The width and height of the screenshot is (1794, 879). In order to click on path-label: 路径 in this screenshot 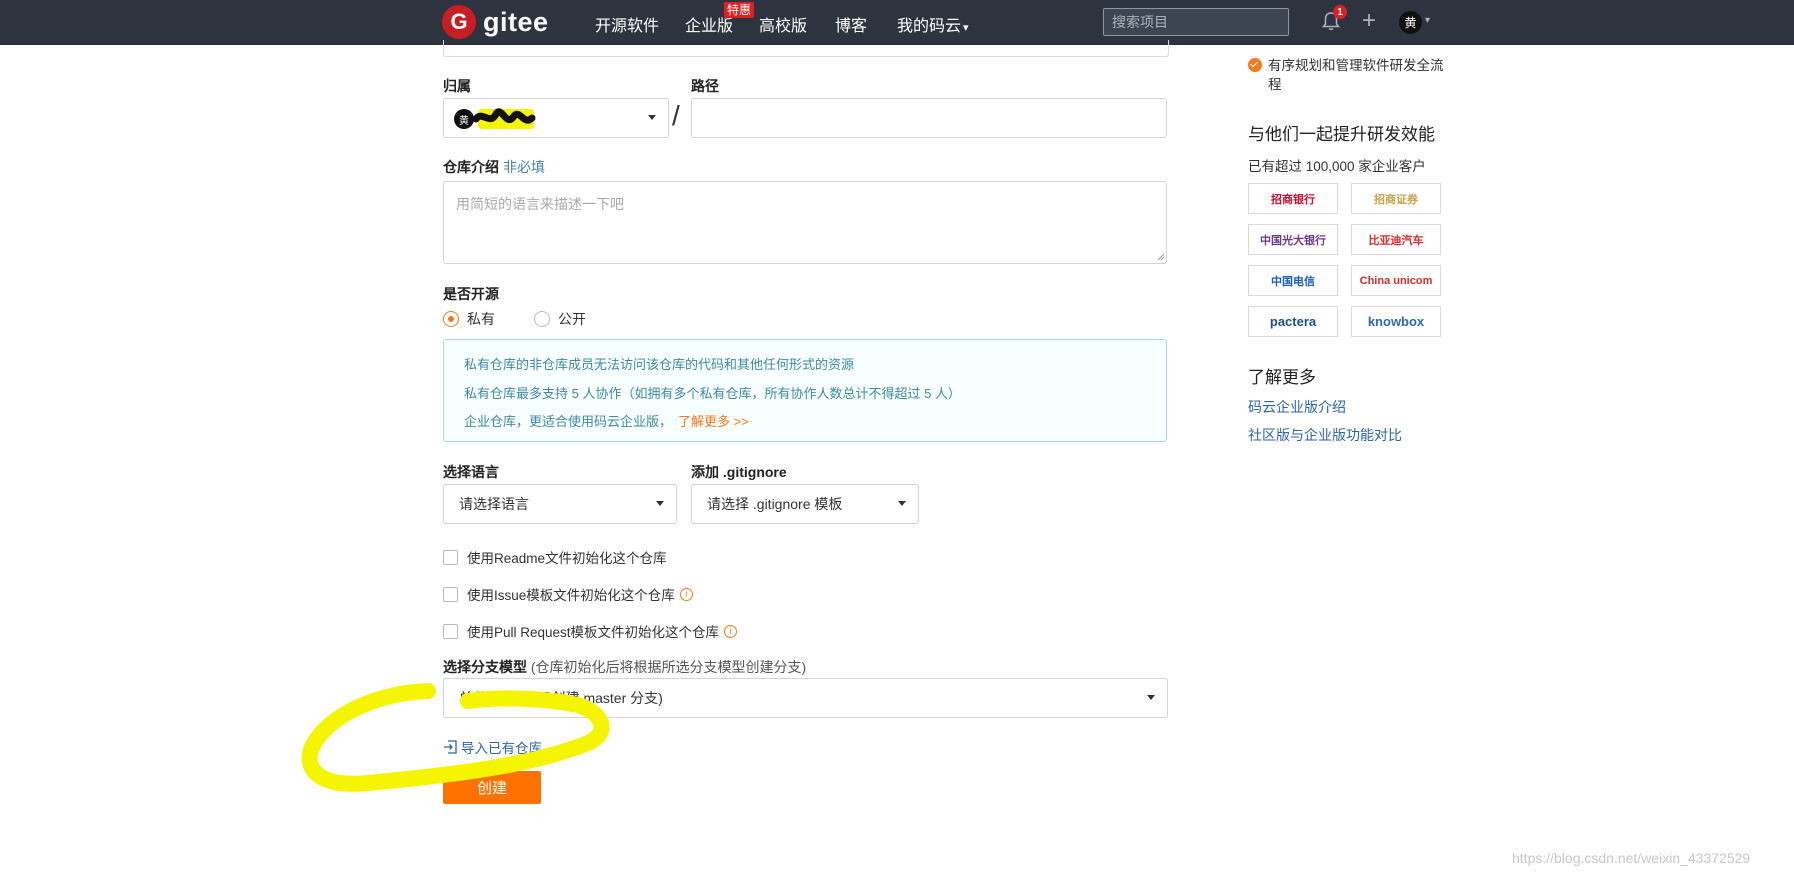, I will do `click(705, 86)`.